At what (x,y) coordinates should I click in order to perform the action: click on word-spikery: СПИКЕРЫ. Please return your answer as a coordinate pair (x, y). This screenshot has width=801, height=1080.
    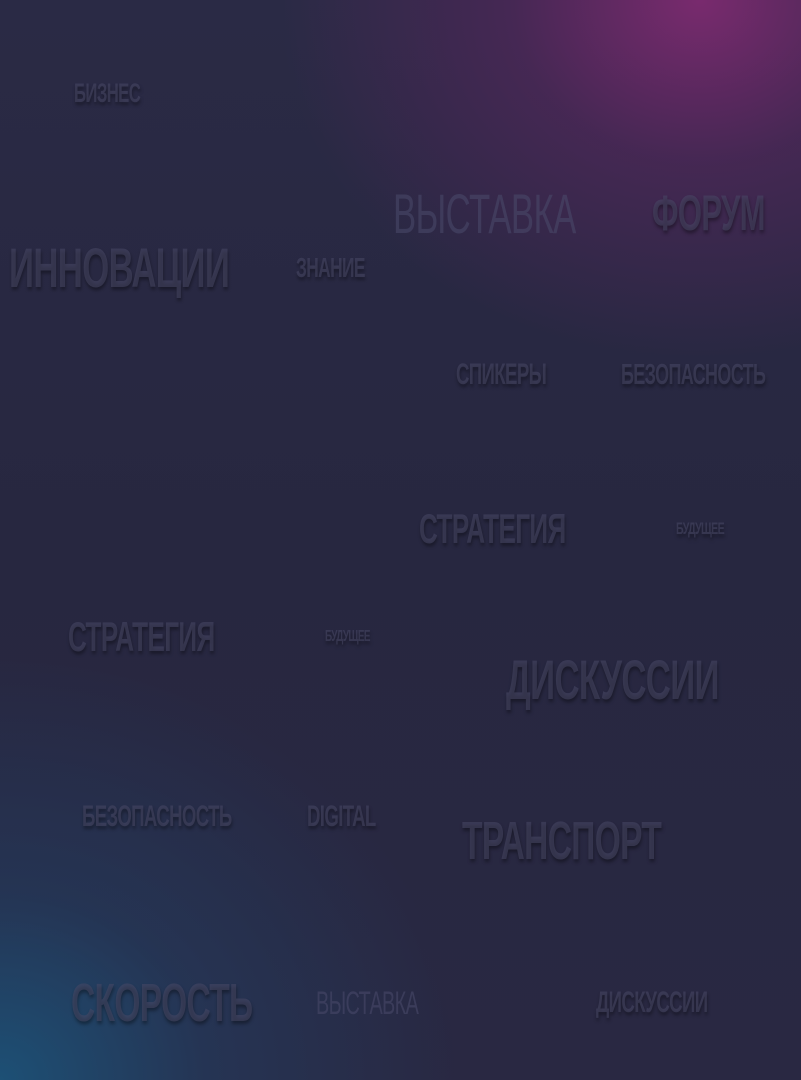
    Looking at the image, I should click on (501, 374).